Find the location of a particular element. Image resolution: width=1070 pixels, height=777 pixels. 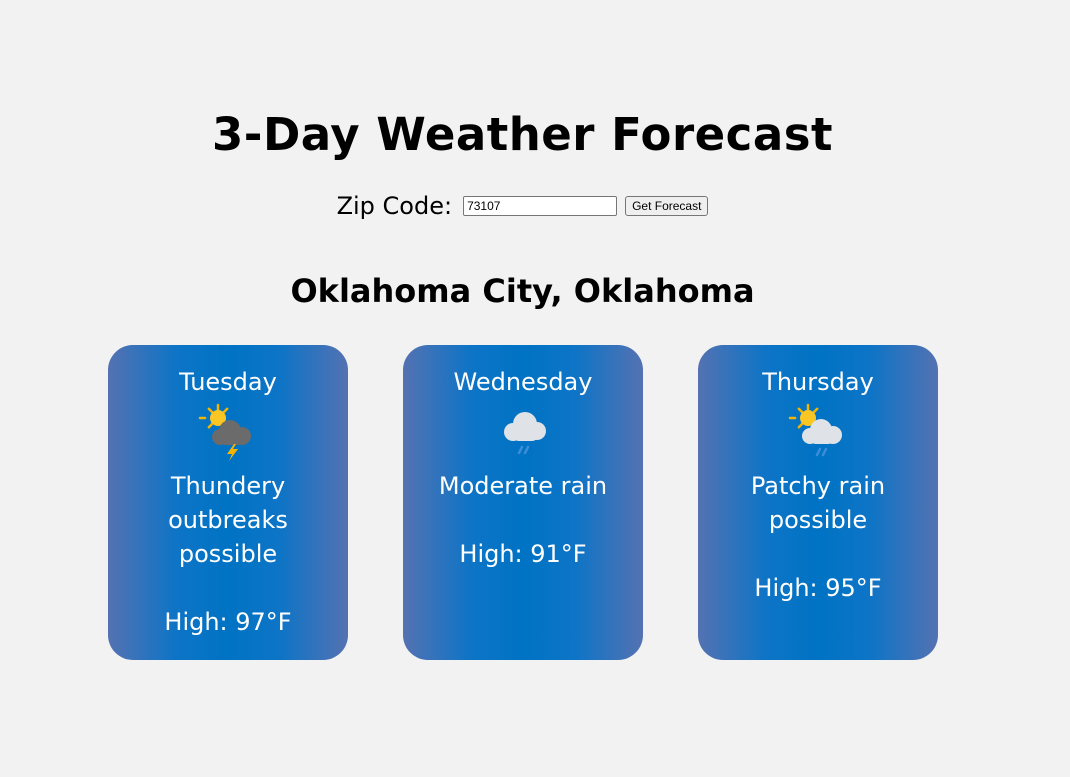

zip-input is located at coordinates (540, 206).